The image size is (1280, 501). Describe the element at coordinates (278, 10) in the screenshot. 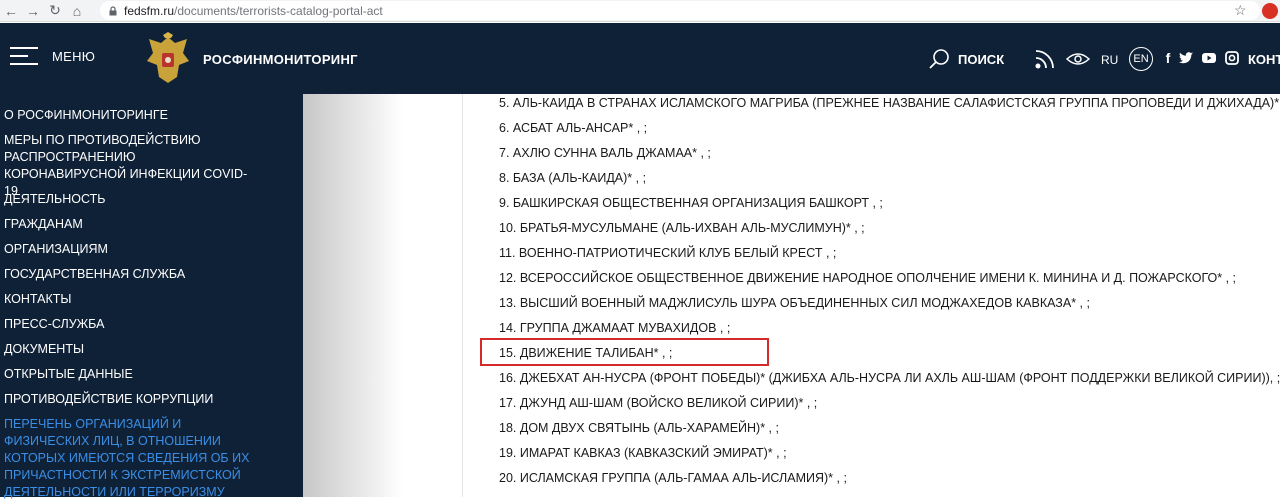

I see `url-path: /documents/terrorists-catalog-portal-act` at that location.